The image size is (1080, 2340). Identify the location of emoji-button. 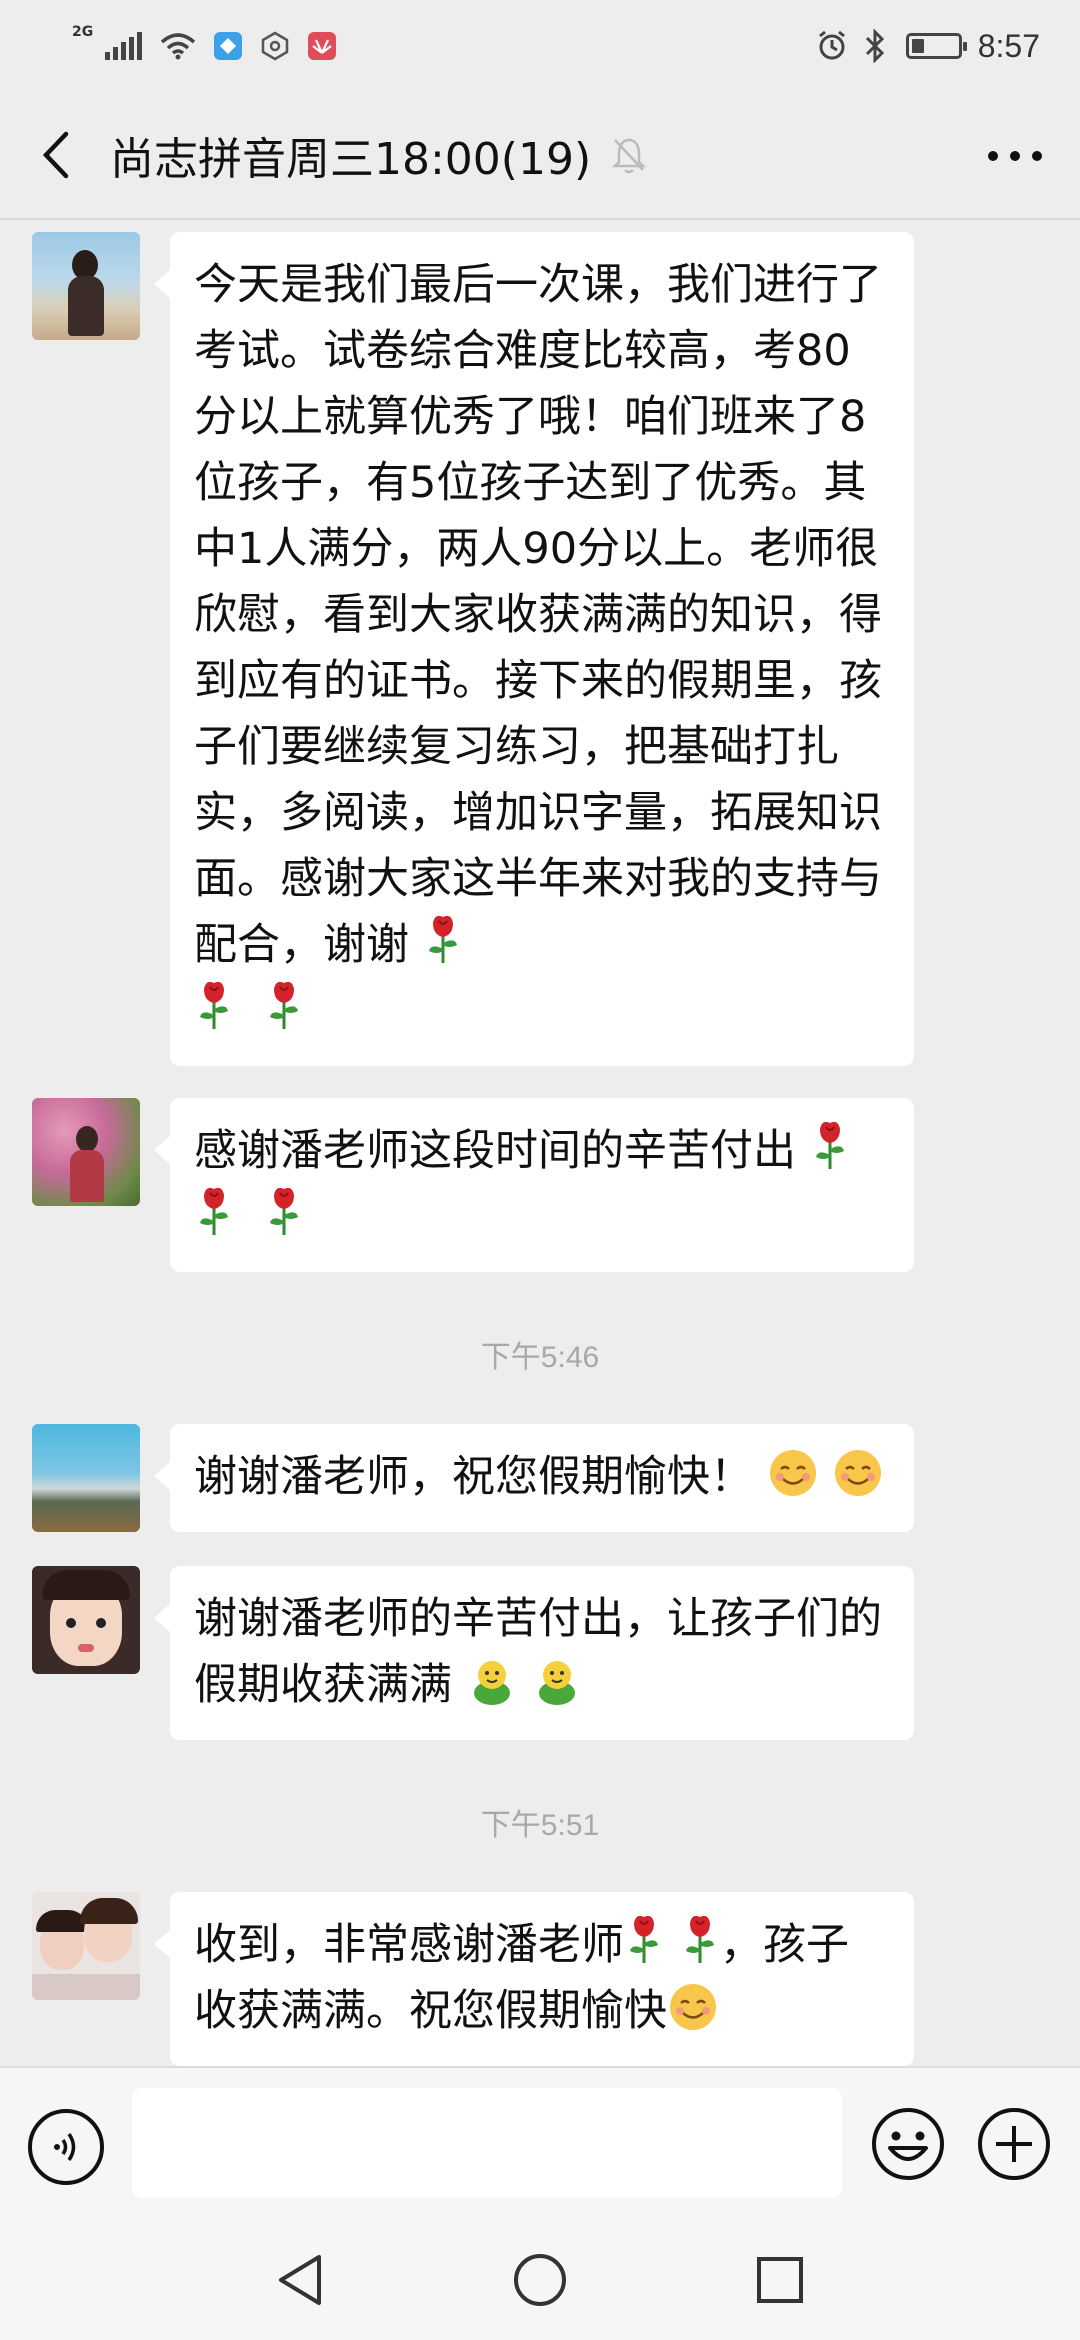
(908, 2144).